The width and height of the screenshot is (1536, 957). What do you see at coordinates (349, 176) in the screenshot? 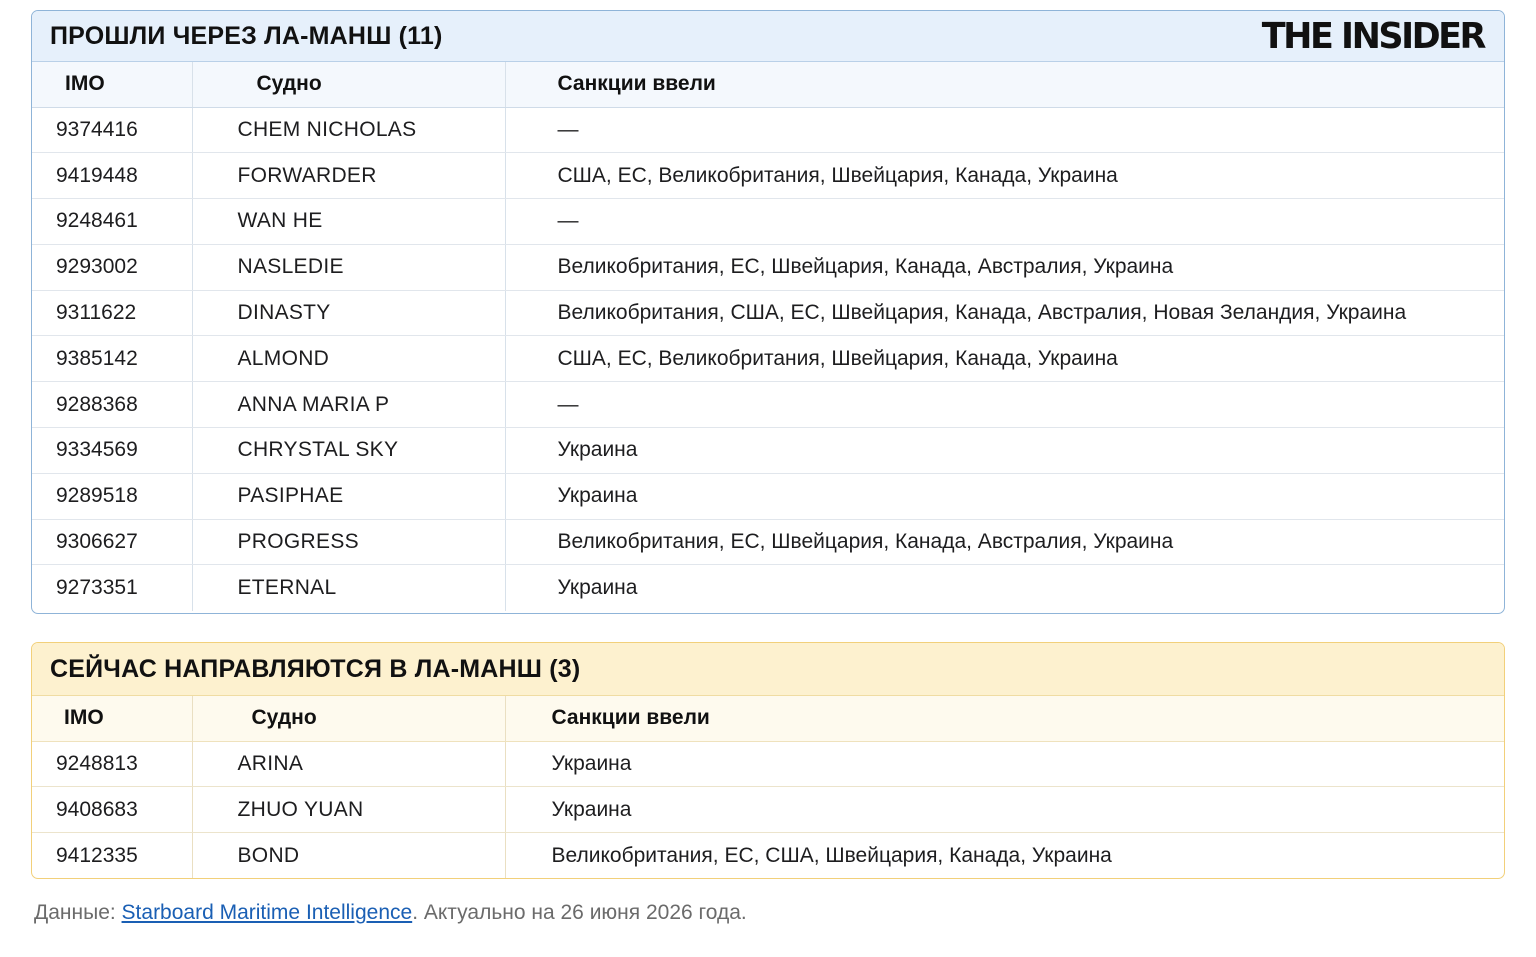
I see `ship-name-cell: FORWARDER` at bounding box center [349, 176].